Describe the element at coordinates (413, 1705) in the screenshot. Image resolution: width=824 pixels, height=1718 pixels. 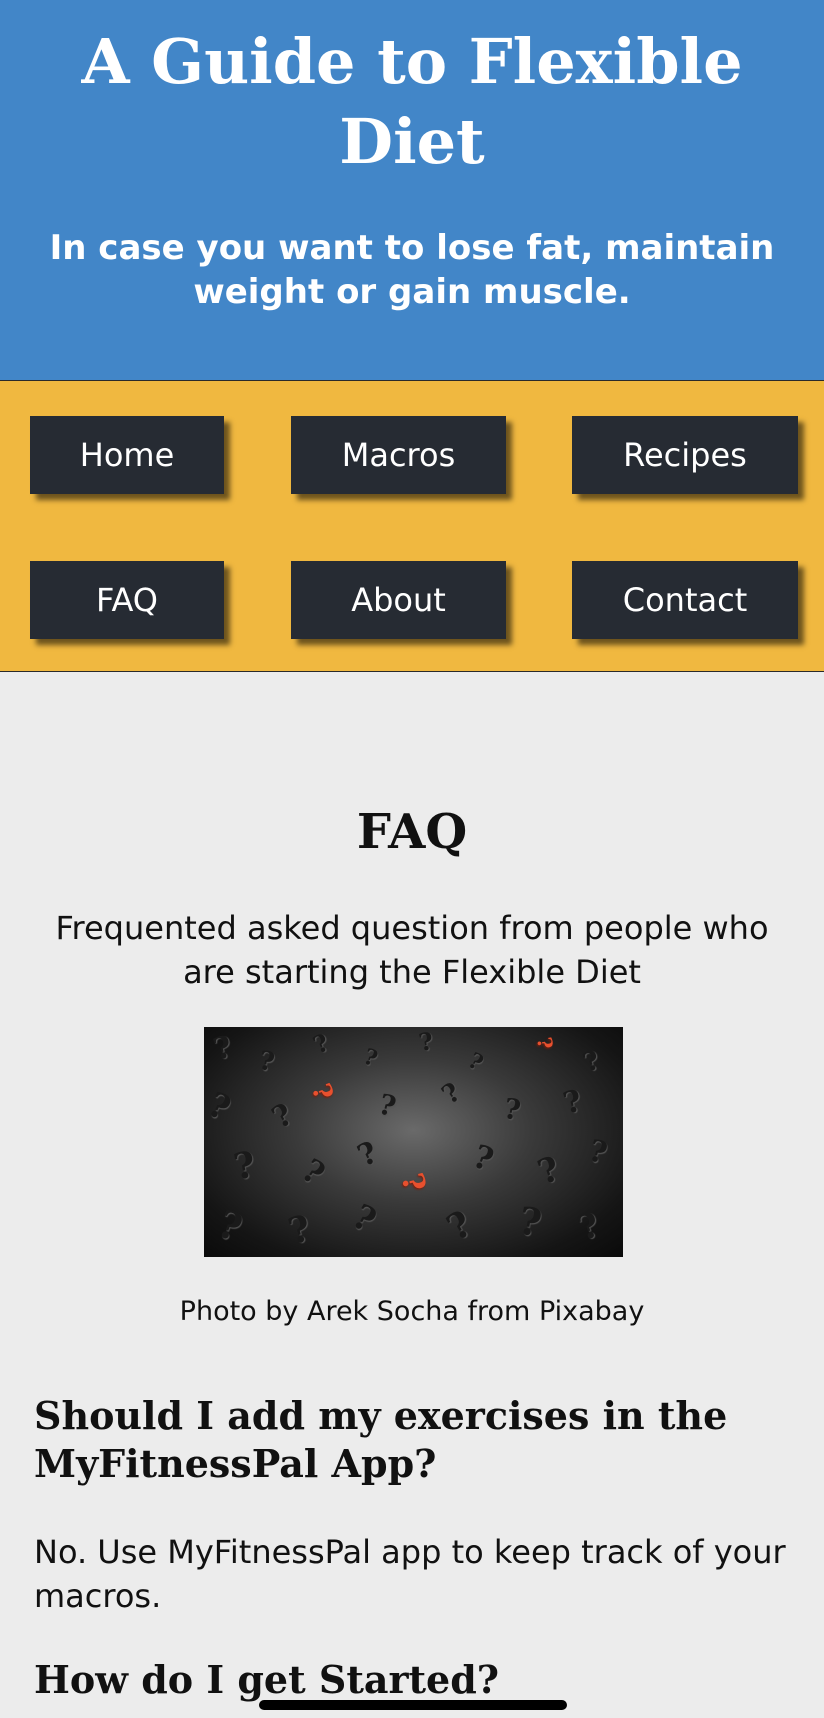
I see `home-indicator` at that location.